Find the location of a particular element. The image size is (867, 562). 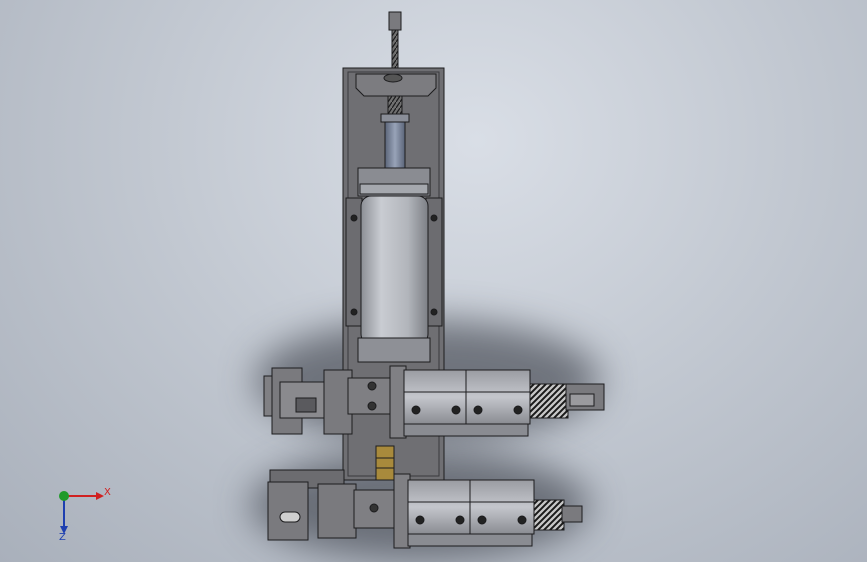

coordinate-triad: X Z is located at coordinates (80, 513).